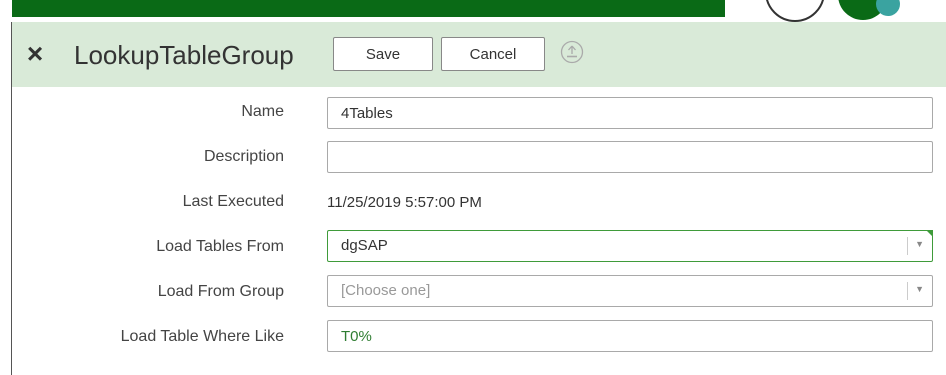  Describe the element at coordinates (220, 246) in the screenshot. I see `load-tables-from-label: Load Tables From` at that location.